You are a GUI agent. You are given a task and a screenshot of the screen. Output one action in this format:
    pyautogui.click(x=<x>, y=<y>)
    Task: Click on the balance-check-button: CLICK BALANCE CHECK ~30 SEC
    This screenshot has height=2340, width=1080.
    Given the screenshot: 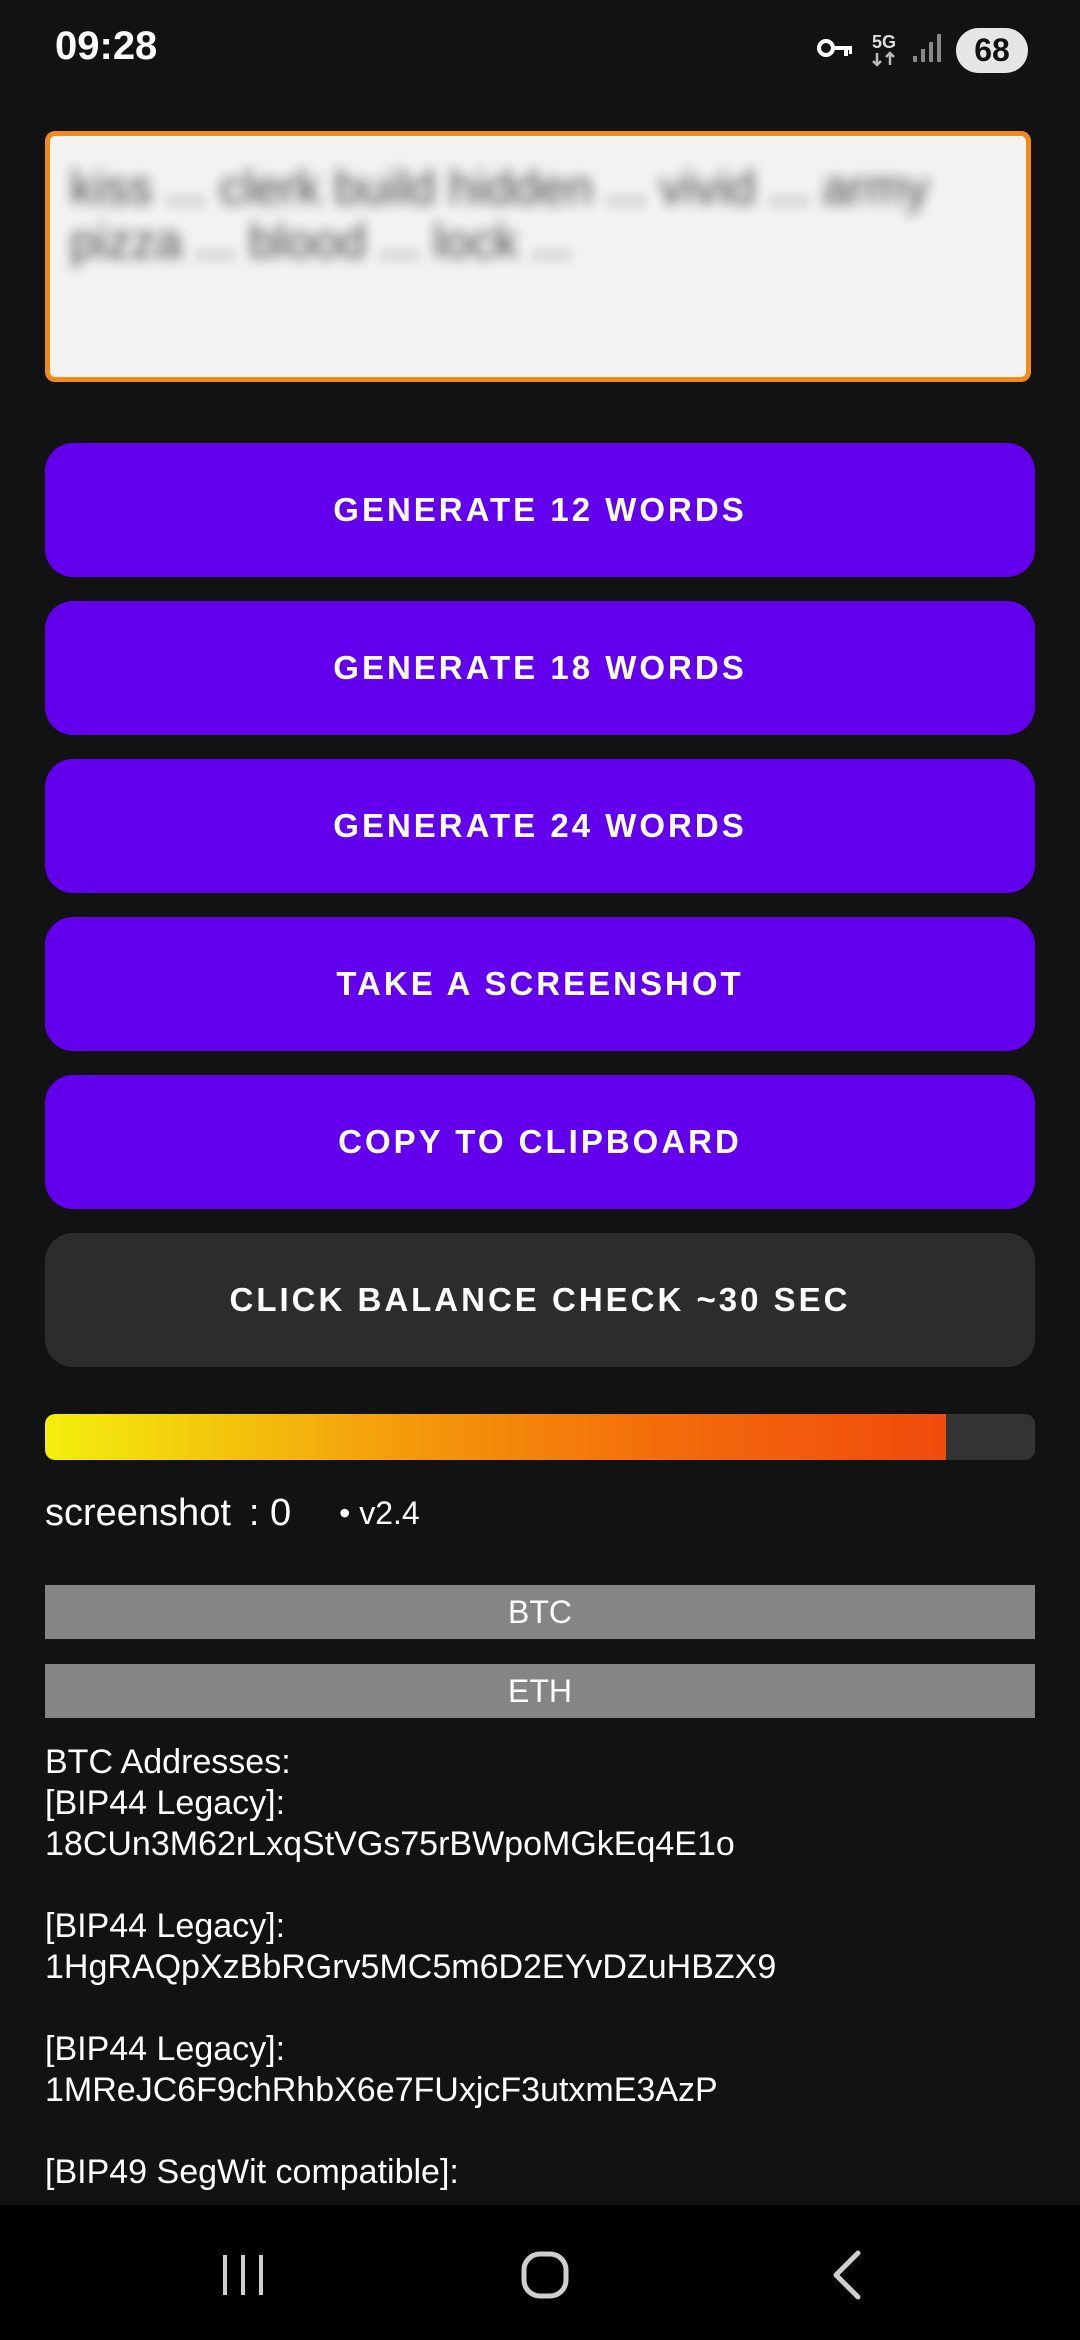 What is the action you would take?
    pyautogui.click(x=540, y=1300)
    